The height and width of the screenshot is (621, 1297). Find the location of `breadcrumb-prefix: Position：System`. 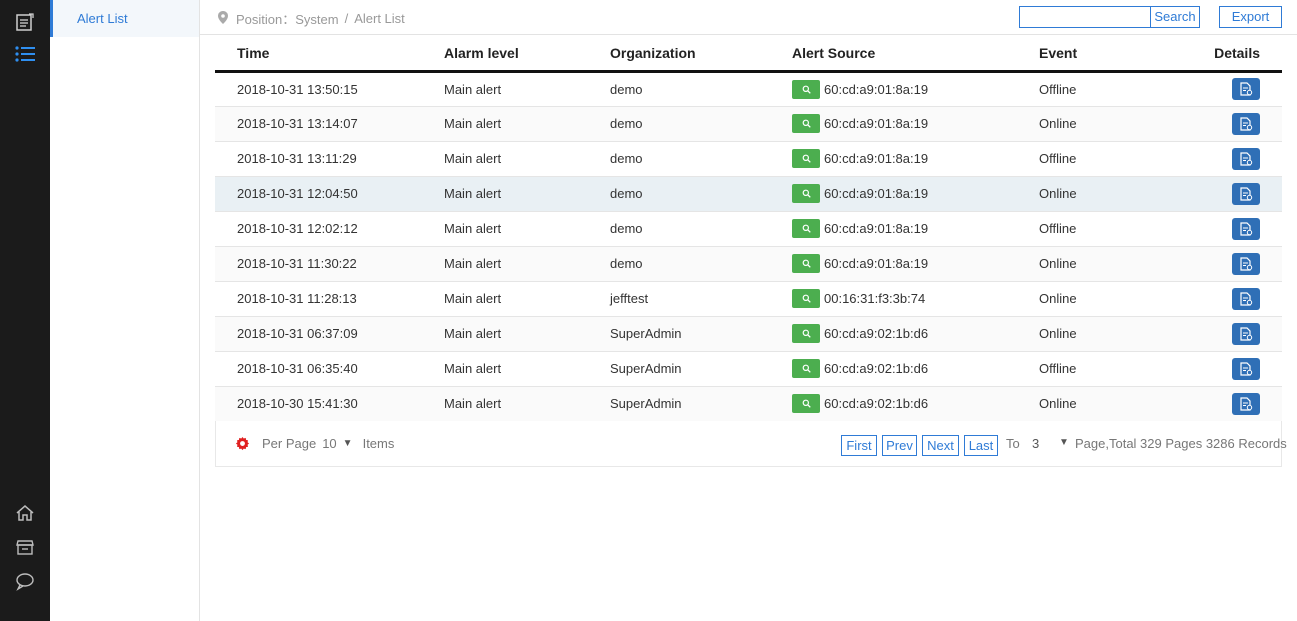

breadcrumb-prefix: Position：System is located at coordinates (287, 19).